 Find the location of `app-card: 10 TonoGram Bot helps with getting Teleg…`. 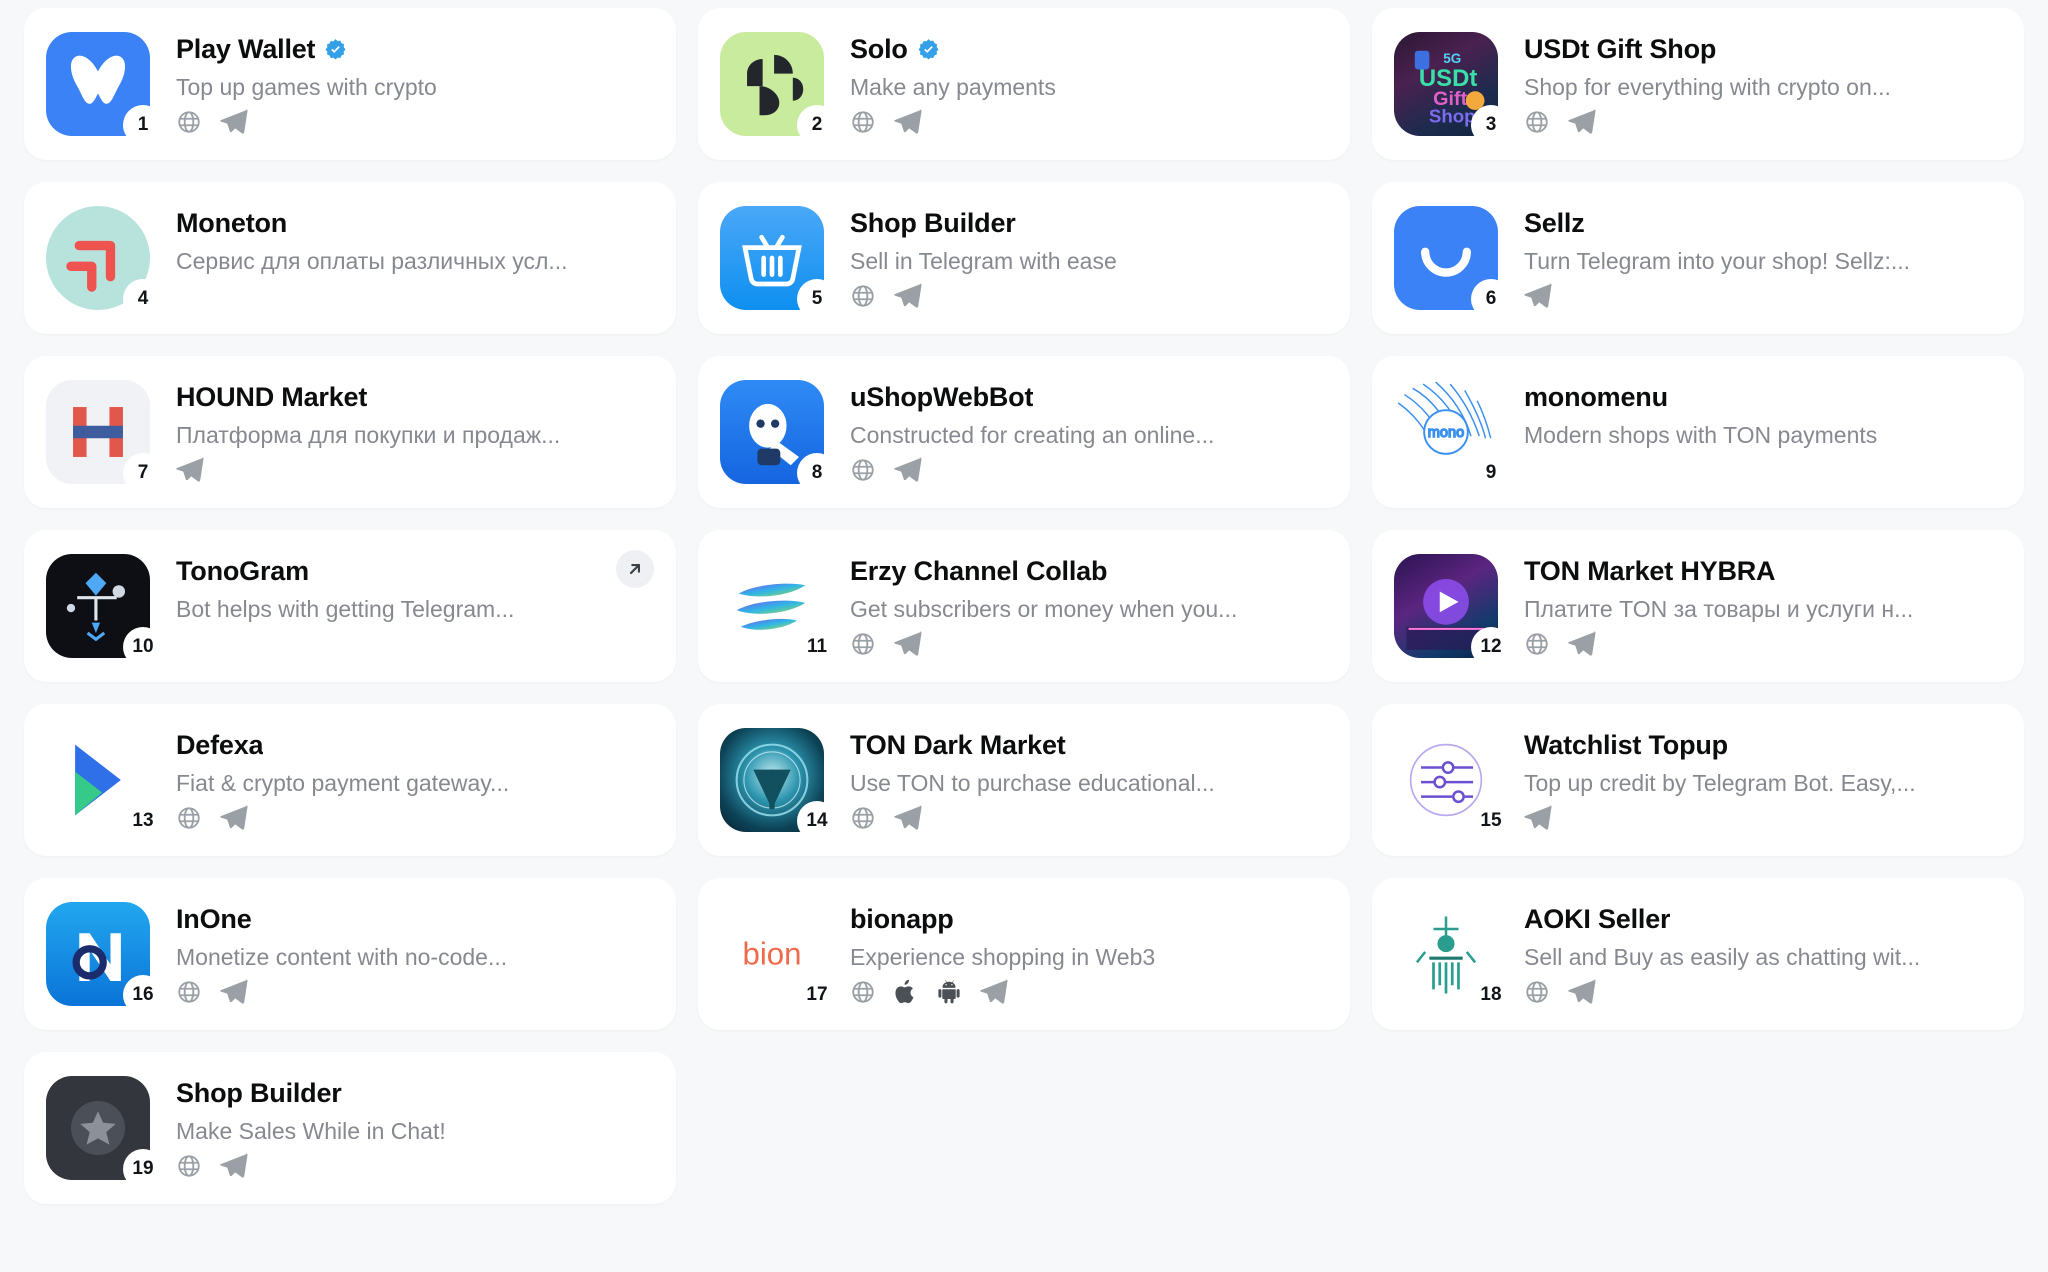

app-card: 10 TonoGram Bot helps with getting Teleg… is located at coordinates (350, 606).